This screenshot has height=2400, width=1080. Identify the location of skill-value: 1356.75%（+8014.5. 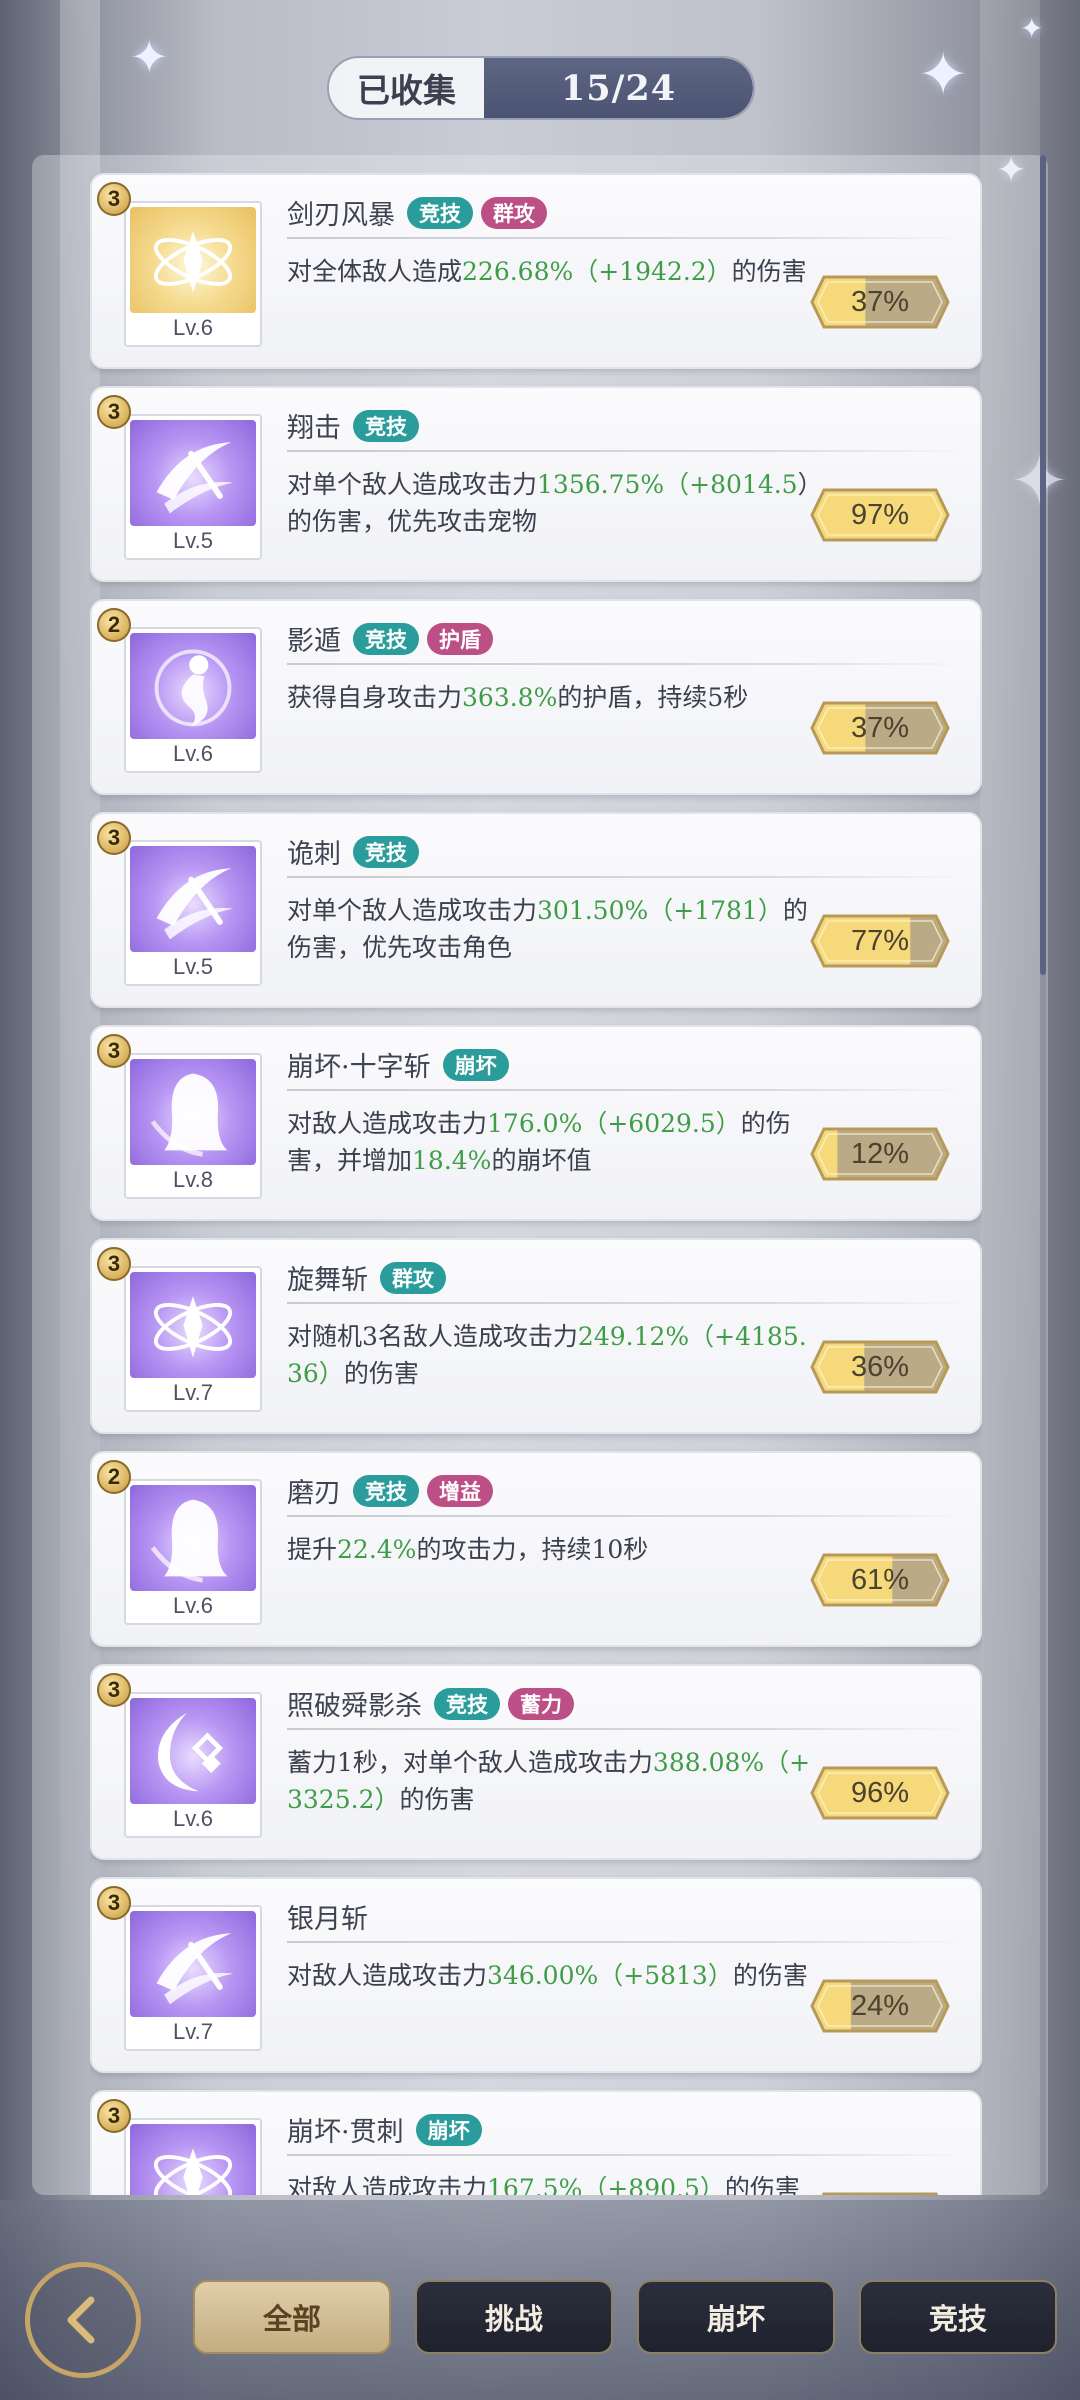
(667, 484).